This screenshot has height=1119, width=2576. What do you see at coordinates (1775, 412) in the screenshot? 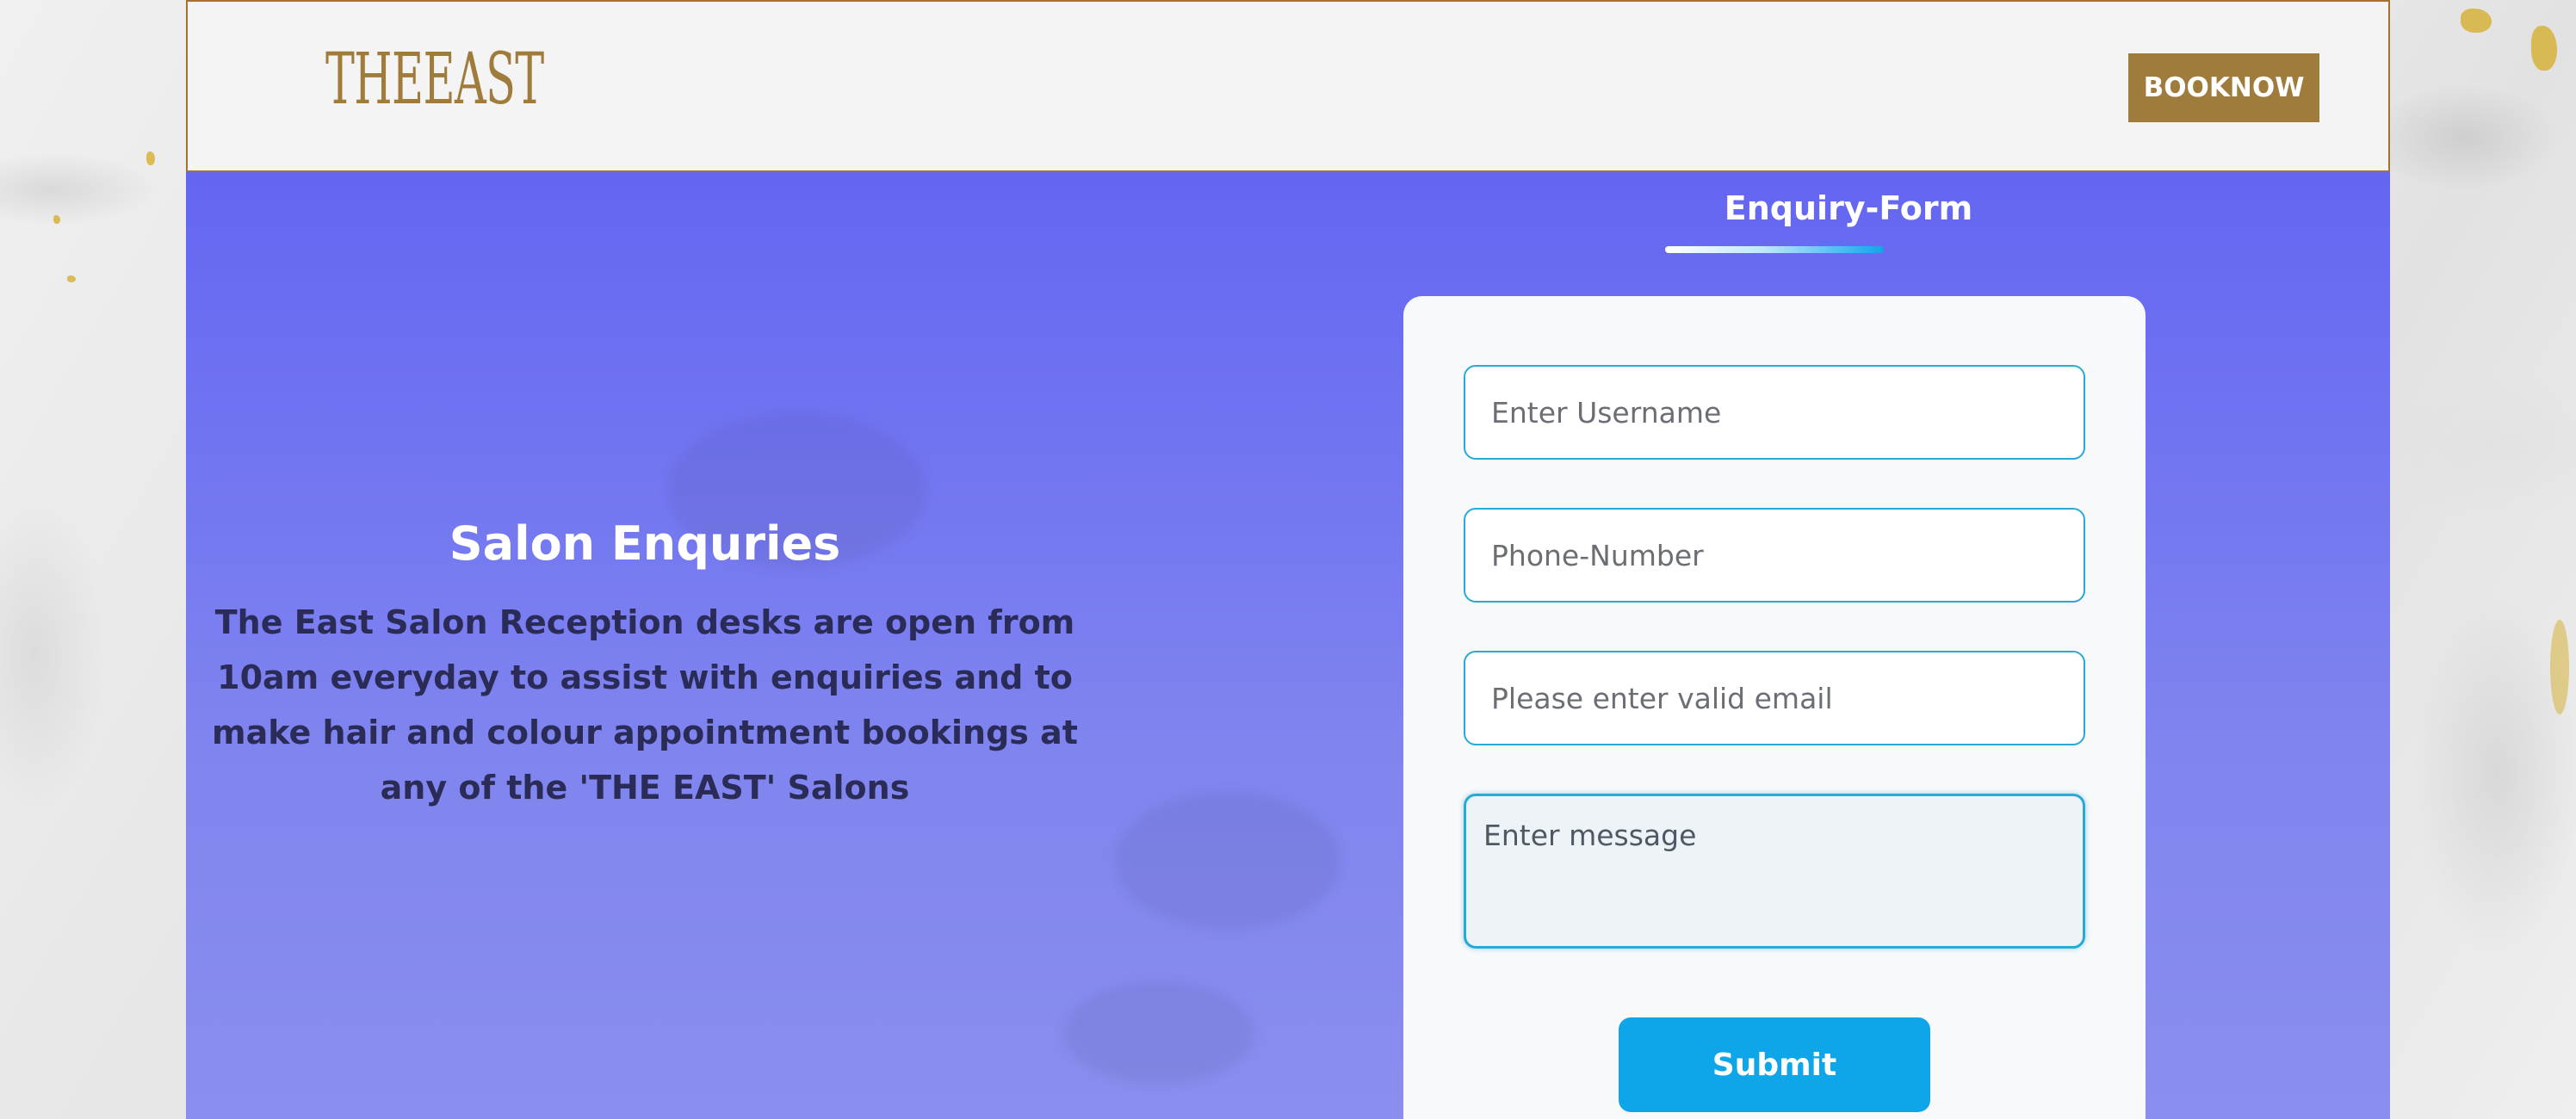
I see `username-input` at bounding box center [1775, 412].